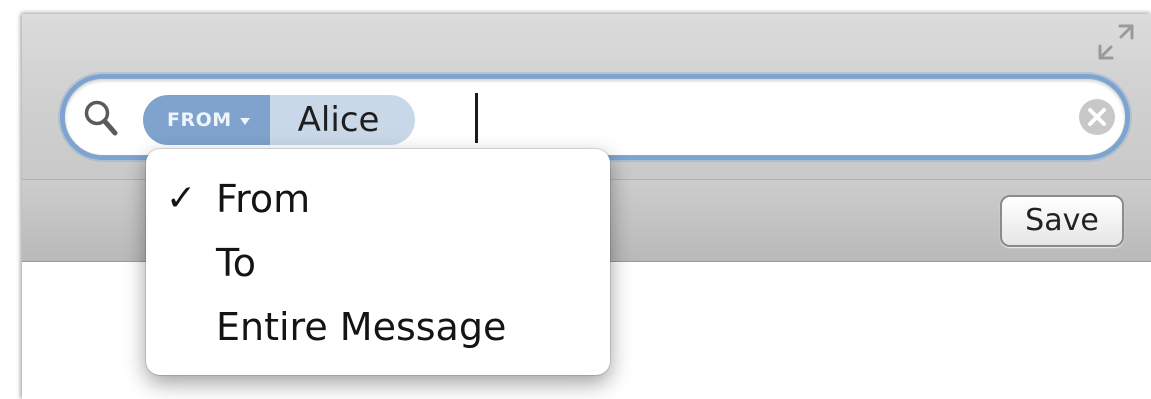 The image size is (1151, 399). I want to click on token-type-selector: FROM, so click(206, 120).